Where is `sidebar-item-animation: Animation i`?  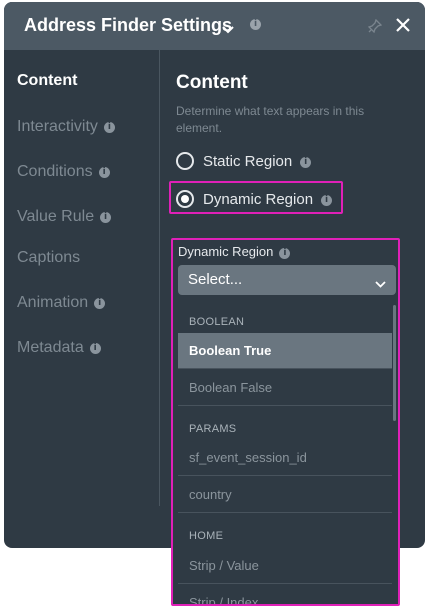 sidebar-item-animation: Animation i is located at coordinates (61, 303).